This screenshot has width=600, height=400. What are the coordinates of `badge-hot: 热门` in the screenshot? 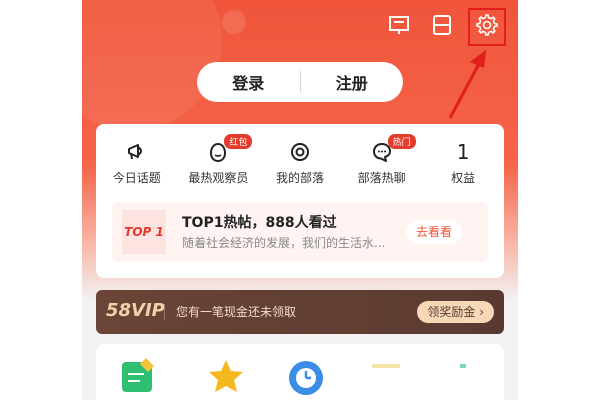 It's located at (401, 141).